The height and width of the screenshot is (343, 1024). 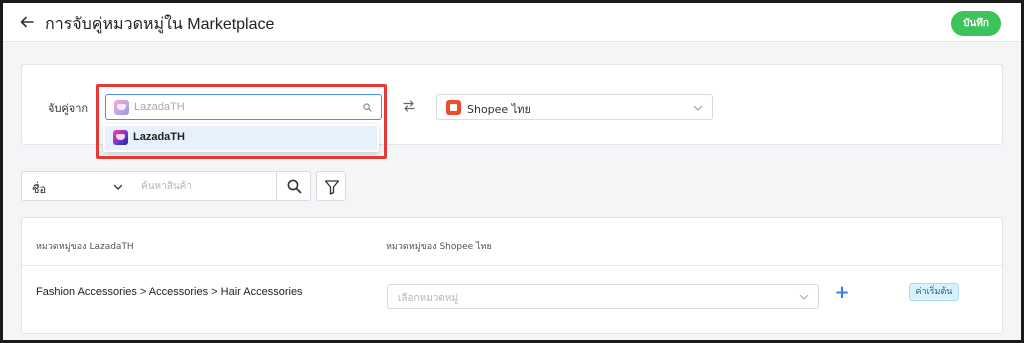 I want to click on shopee-logo-icon, so click(x=453, y=107).